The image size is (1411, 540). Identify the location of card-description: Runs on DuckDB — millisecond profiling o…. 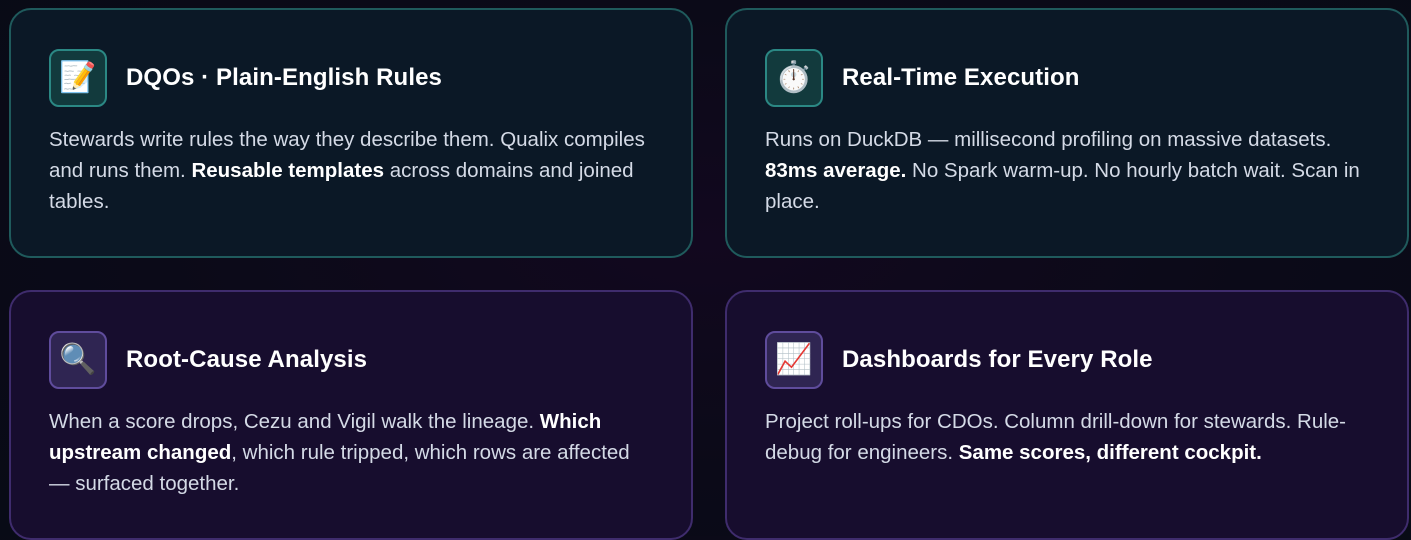
(1067, 170).